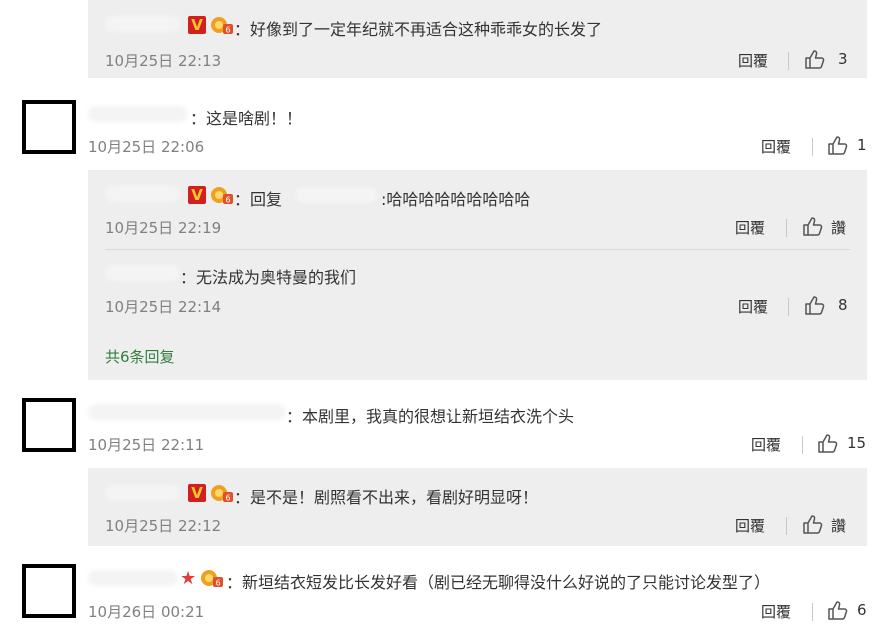  Describe the element at coordinates (163, 228) in the screenshot. I see `timestamp: 10月25日 22:19` at that location.